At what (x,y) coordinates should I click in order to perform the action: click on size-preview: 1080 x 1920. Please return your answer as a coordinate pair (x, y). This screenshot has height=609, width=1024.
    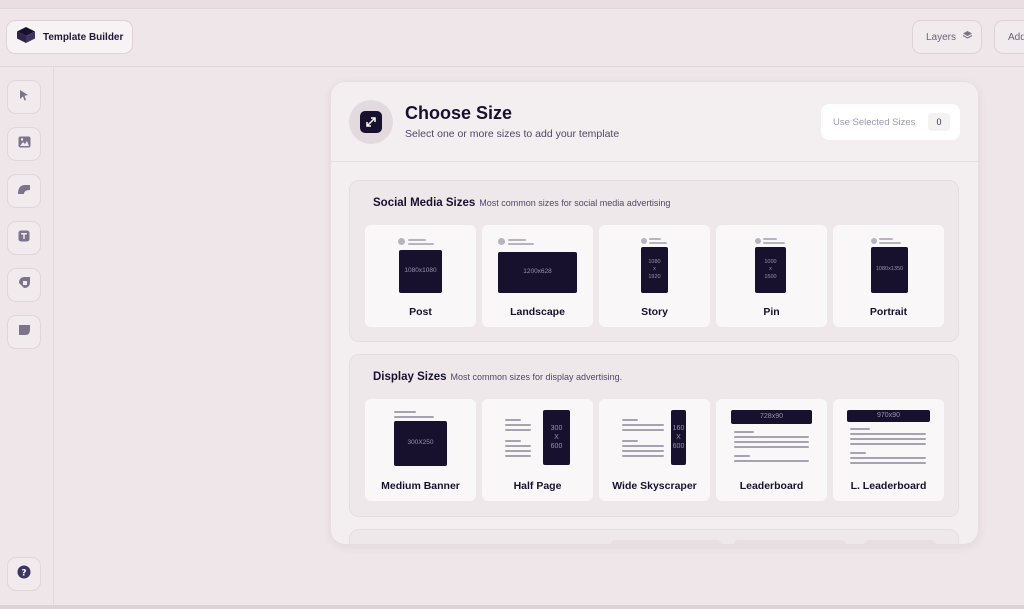
    Looking at the image, I should click on (654, 270).